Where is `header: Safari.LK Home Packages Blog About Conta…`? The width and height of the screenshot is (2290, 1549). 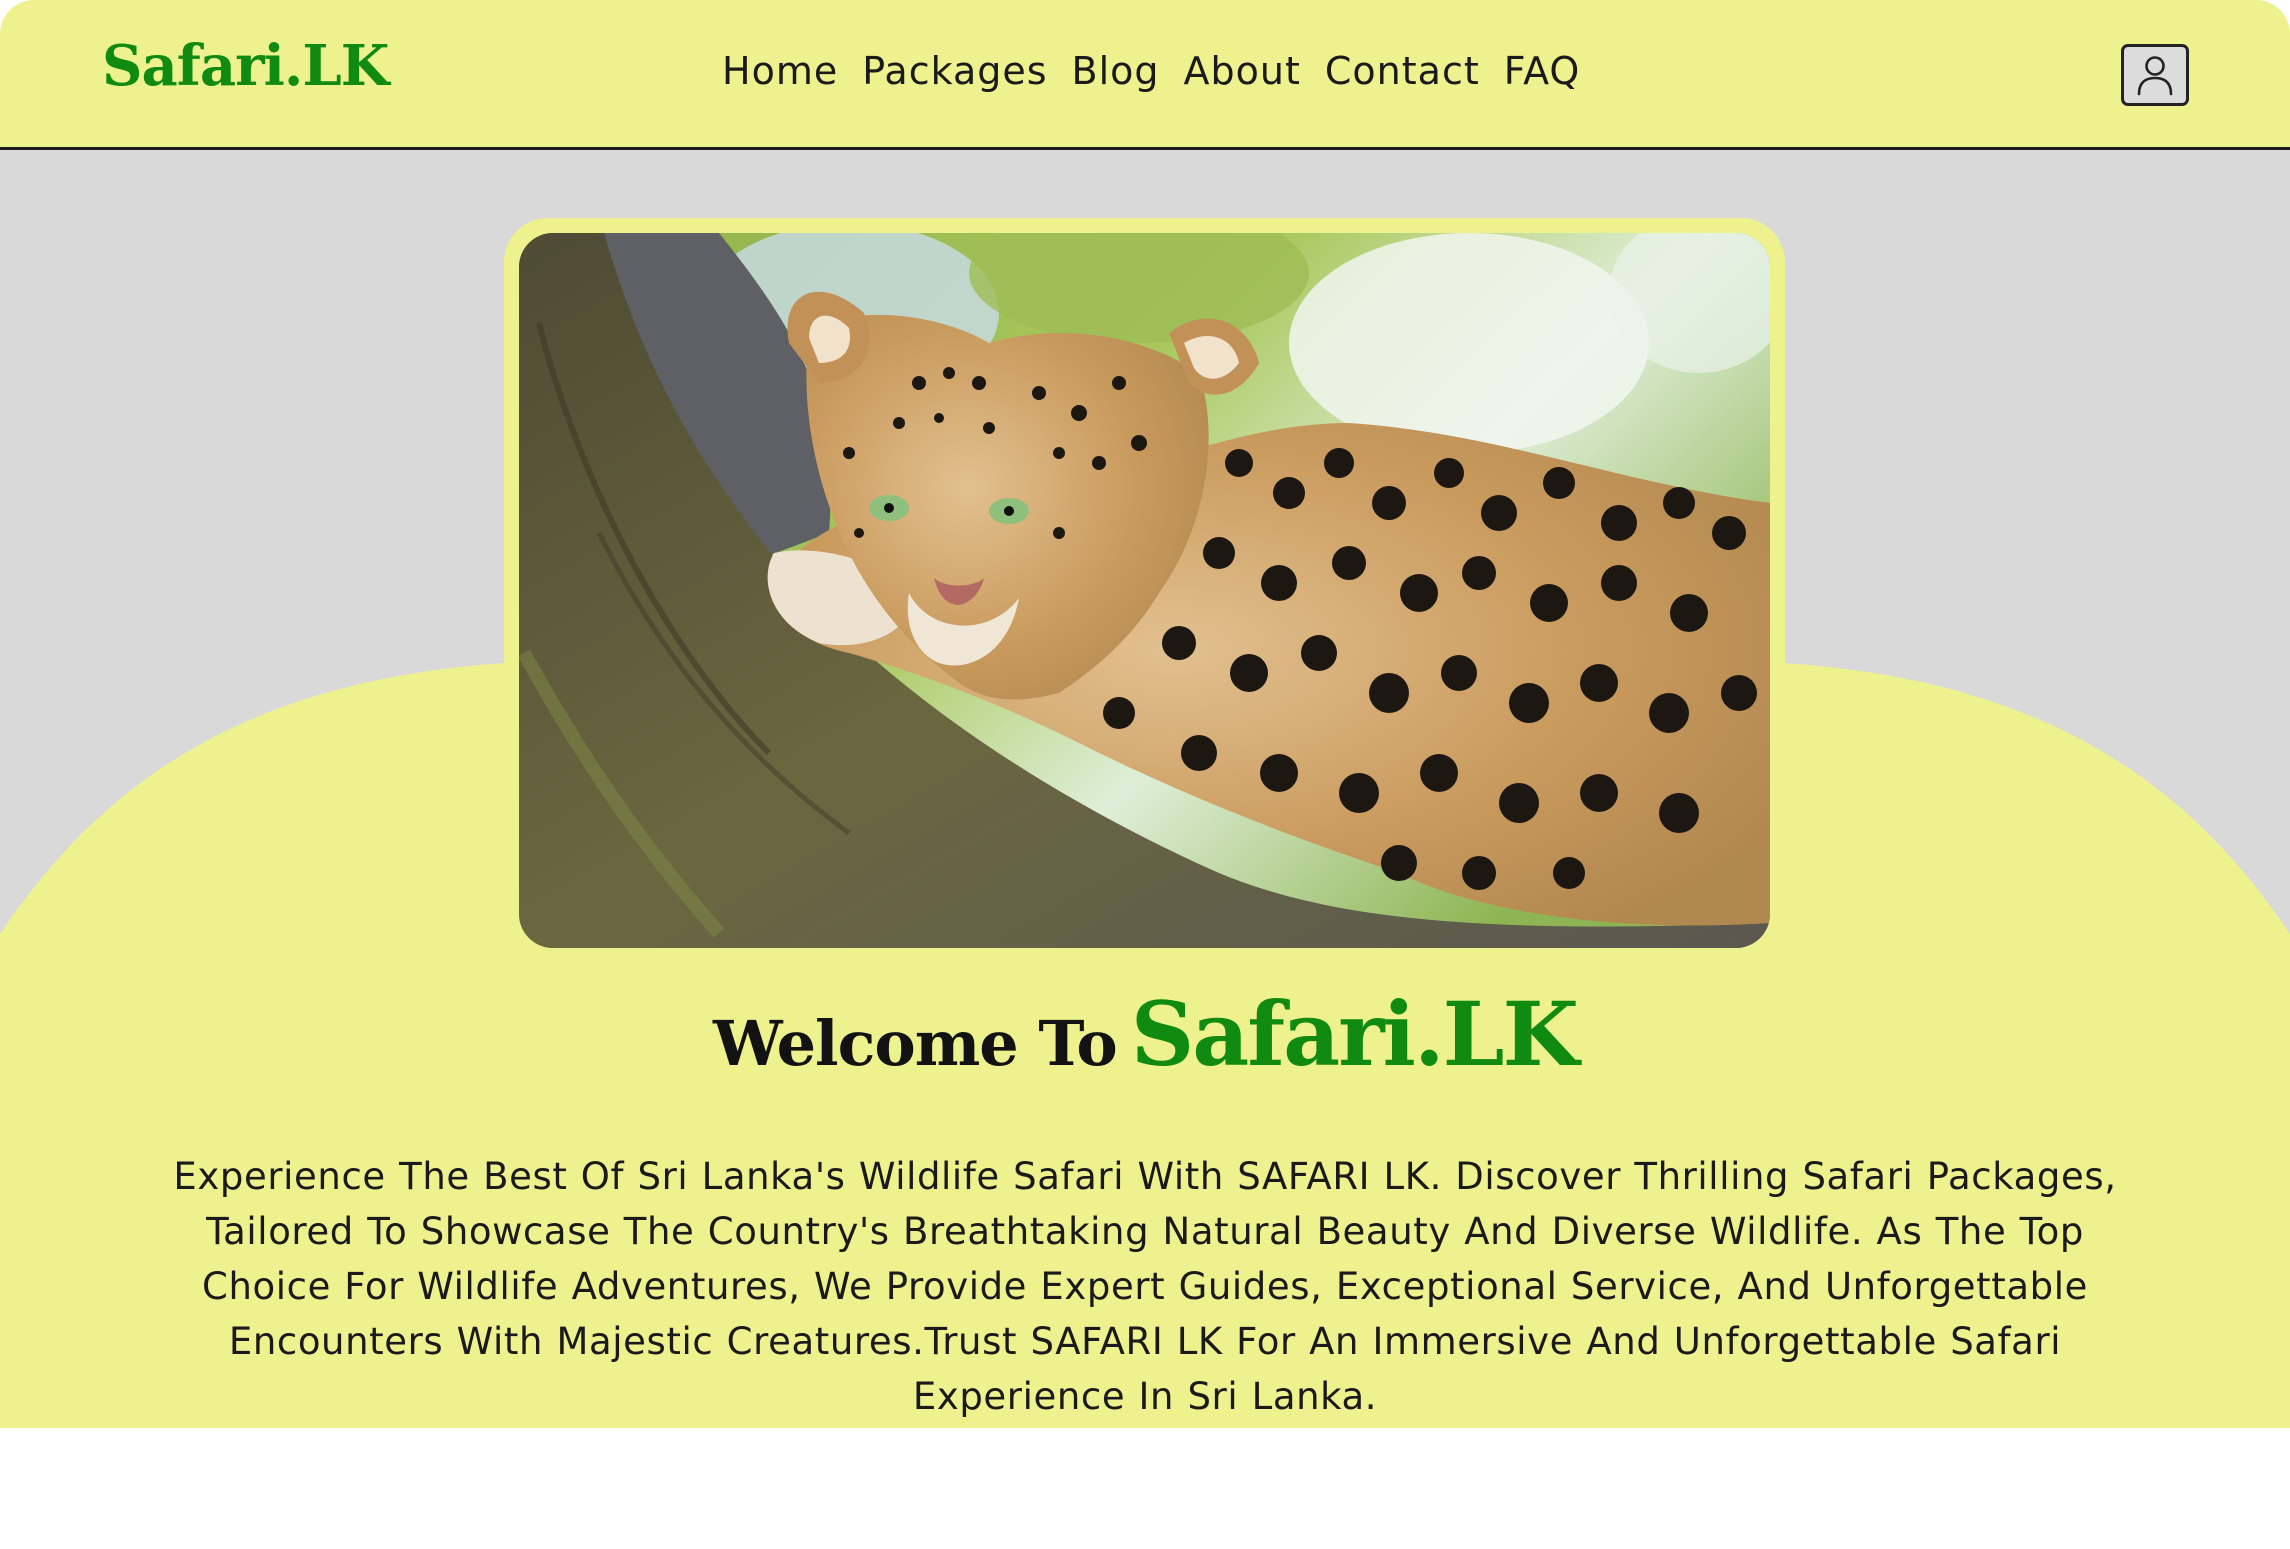 header: Safari.LK Home Packages Blog About Conta… is located at coordinates (1145, 75).